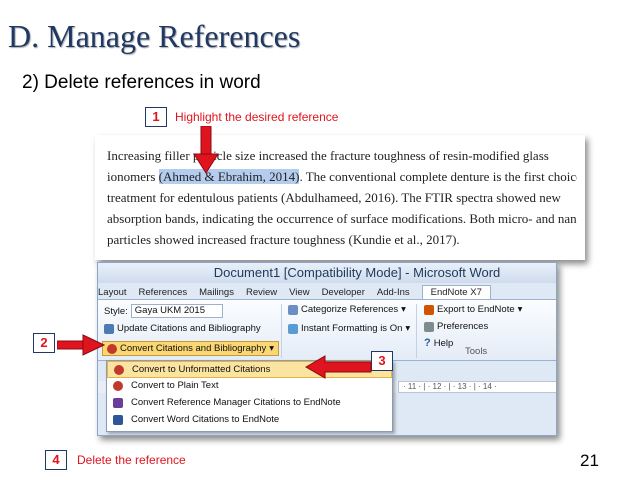  I want to click on convert-icon, so click(112, 348).